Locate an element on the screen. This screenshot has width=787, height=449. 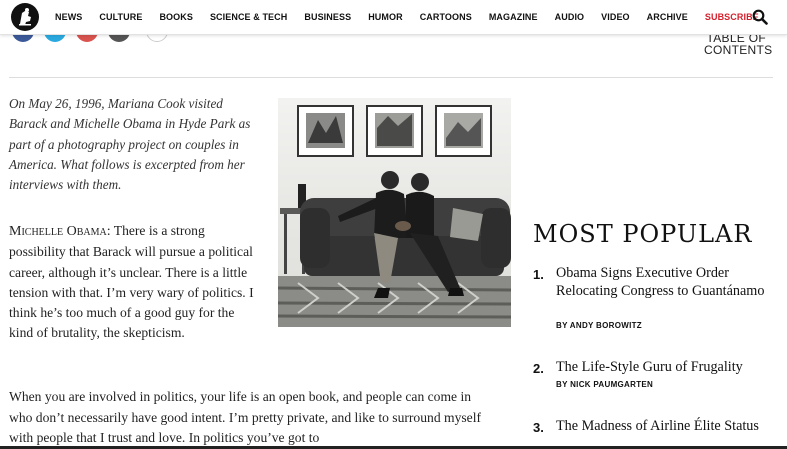
item-byline: BY ANDY BOROWITZ is located at coordinates (599, 325).